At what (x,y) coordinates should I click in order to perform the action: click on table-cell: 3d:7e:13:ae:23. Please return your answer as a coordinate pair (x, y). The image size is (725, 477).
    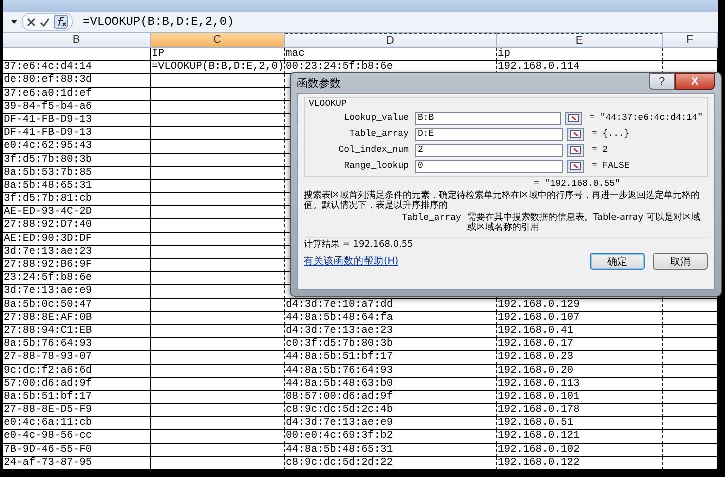
    Looking at the image, I should click on (77, 252).